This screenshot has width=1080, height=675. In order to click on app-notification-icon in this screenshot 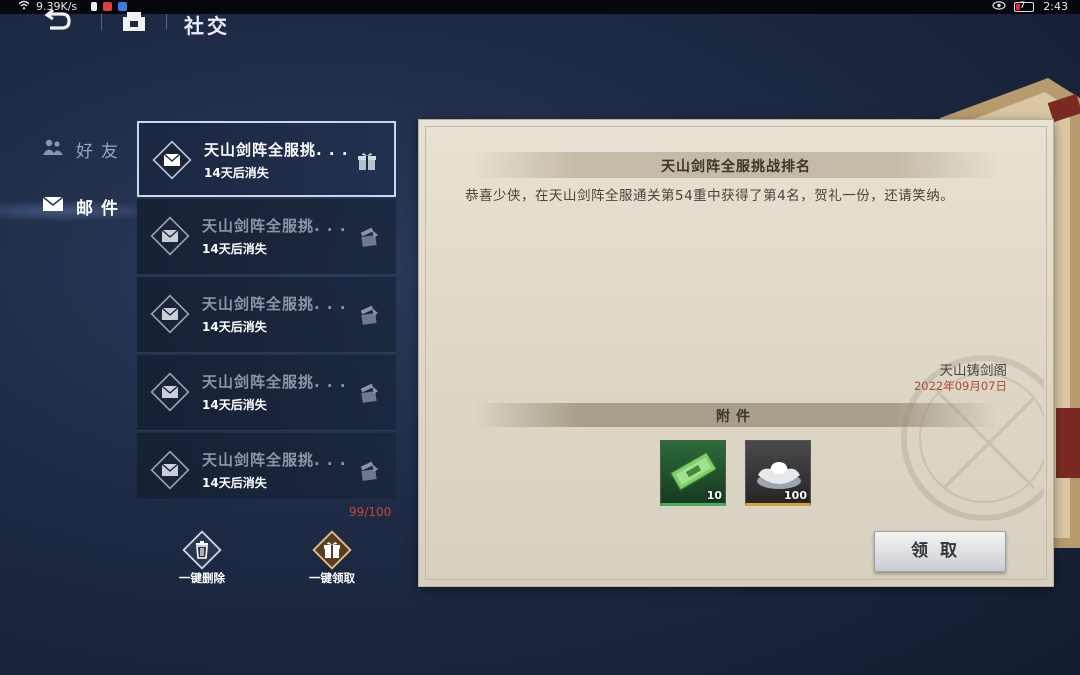, I will do `click(108, 6)`.